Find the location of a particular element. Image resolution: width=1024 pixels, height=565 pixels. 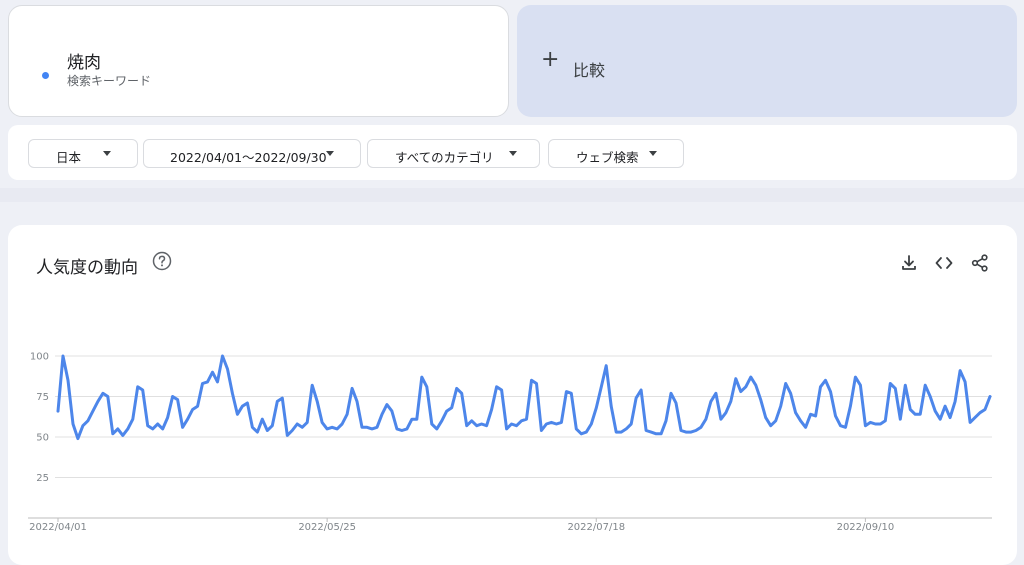

x-tick-label: 2022/04/01 is located at coordinates (58, 527).